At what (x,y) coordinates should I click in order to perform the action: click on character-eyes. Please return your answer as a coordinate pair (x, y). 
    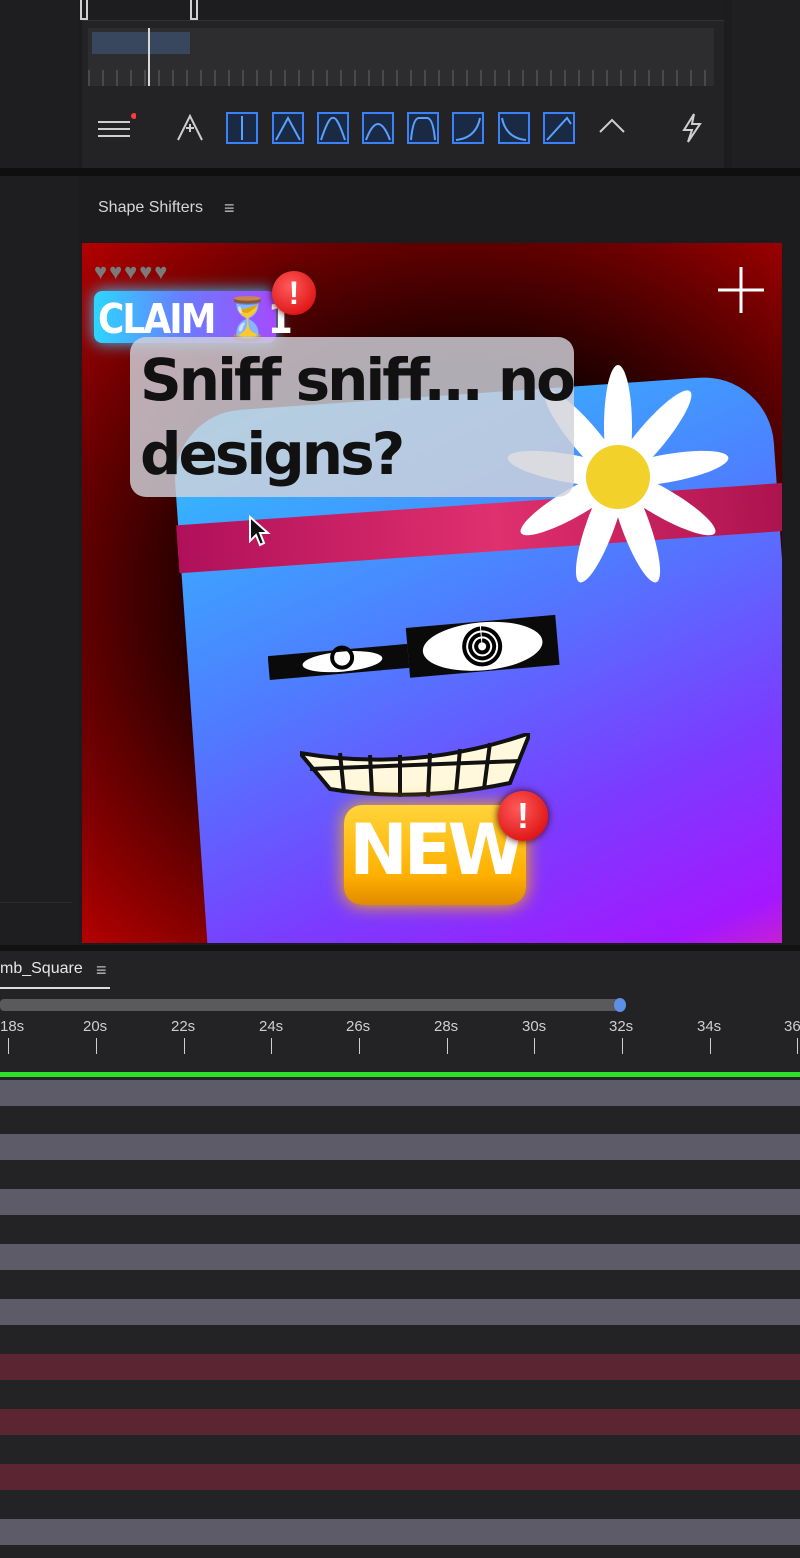
    Looking at the image, I should click on (414, 647).